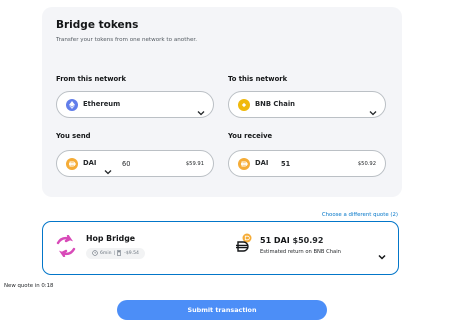 This screenshot has width=450, height=329. I want to click on to-network-value: BNB Chain, so click(275, 104).